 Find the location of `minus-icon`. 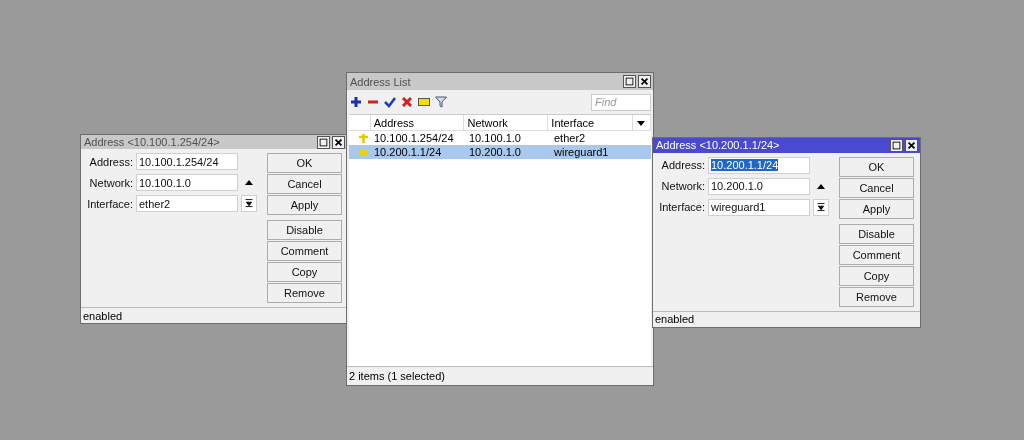

minus-icon is located at coordinates (363, 152).